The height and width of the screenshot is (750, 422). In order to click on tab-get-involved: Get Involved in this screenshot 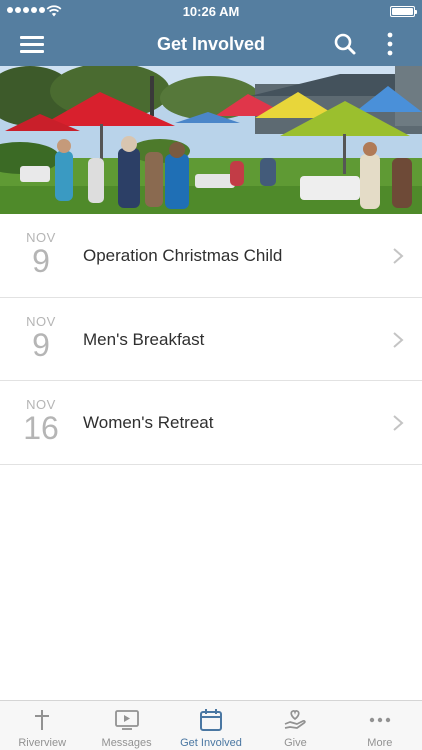, I will do `click(211, 725)`.